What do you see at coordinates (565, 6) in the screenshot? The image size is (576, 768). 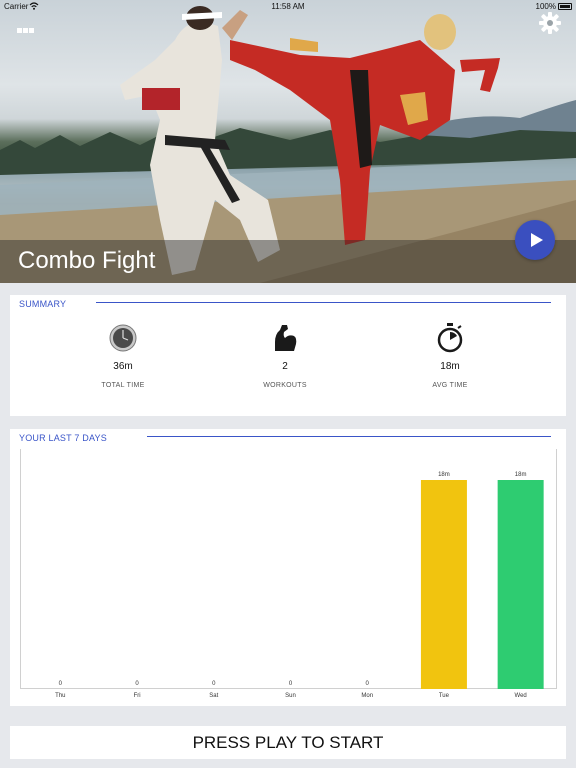 I see `battery-icon` at bounding box center [565, 6].